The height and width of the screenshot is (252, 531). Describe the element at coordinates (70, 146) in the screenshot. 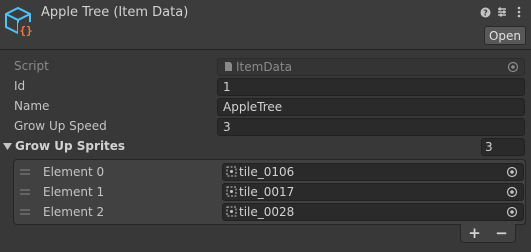

I see `grow-up-sprites-label: Grow Up Sprites` at that location.